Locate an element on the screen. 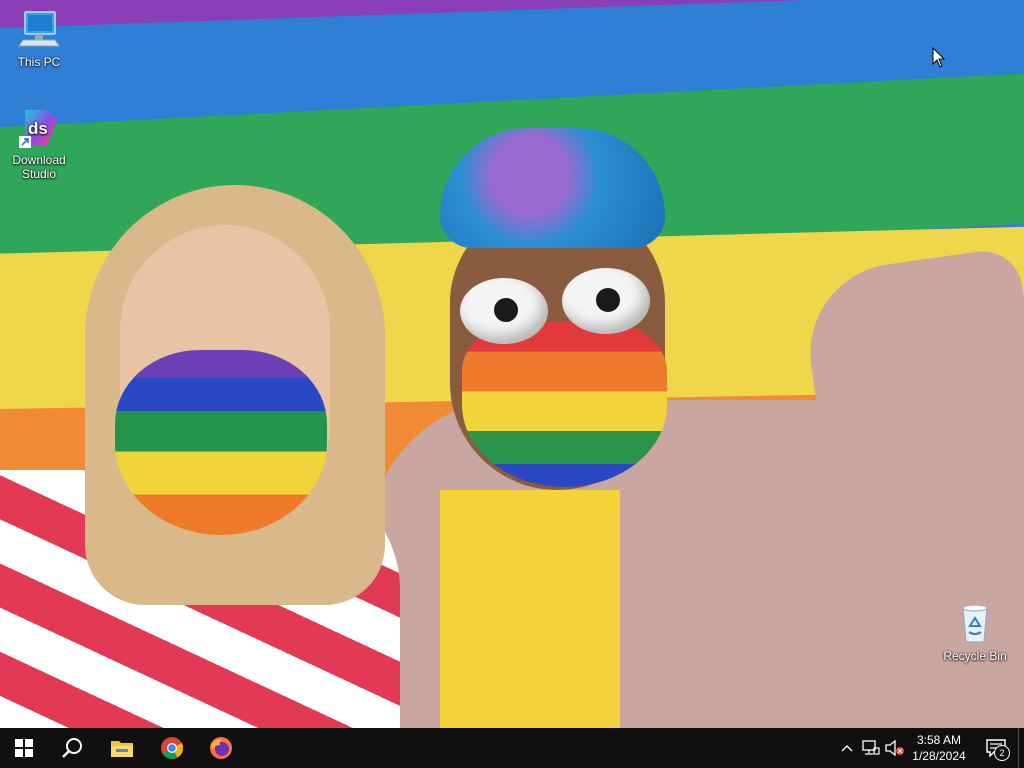 This screenshot has width=1024, height=768. person-right-tshirt is located at coordinates (530, 609).